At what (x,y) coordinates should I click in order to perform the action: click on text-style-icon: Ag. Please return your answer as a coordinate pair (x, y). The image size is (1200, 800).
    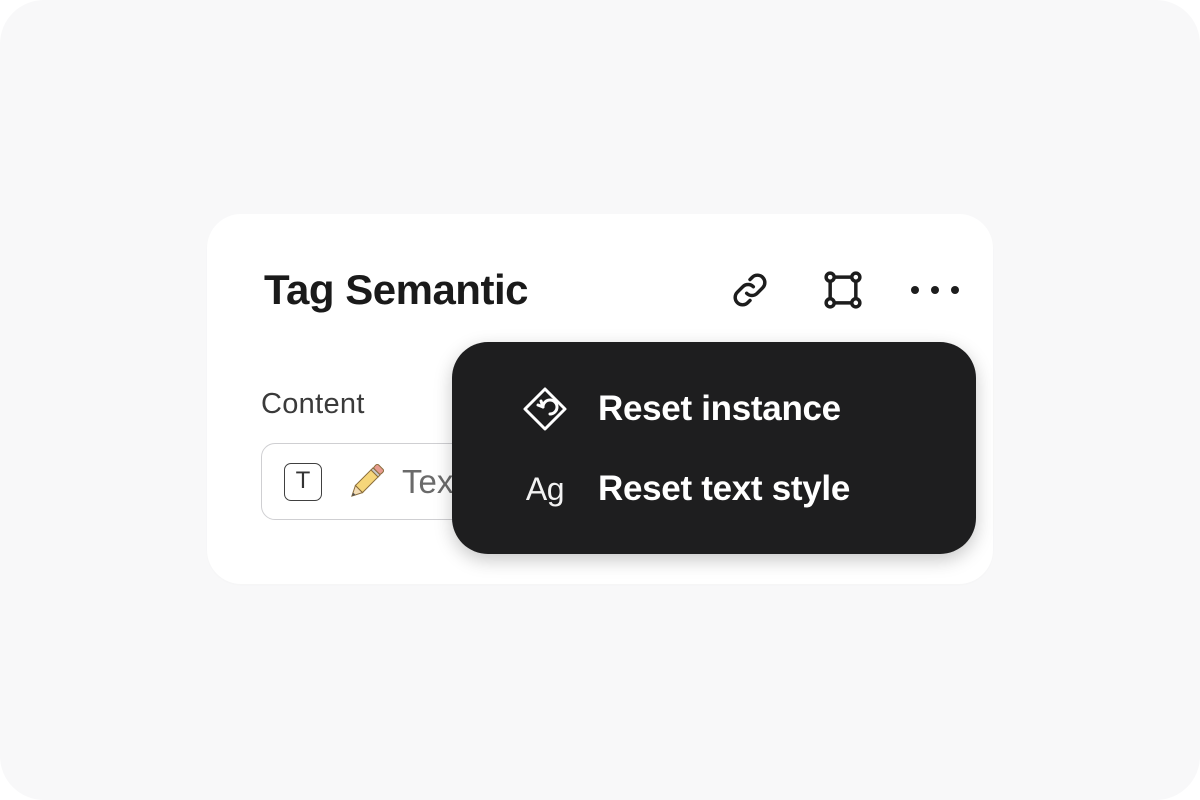
    Looking at the image, I should click on (545, 489).